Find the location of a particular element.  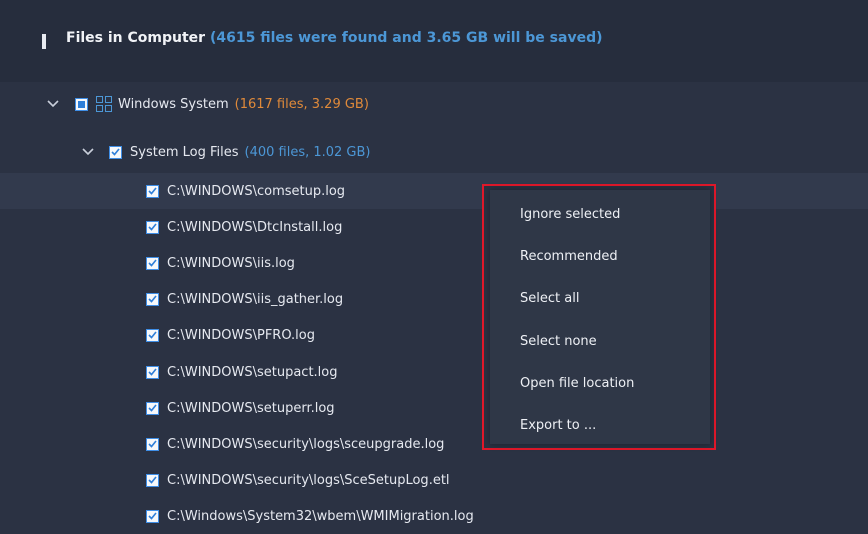

file-row: C:\WINDOWS\PFRO.log is located at coordinates (434, 335).